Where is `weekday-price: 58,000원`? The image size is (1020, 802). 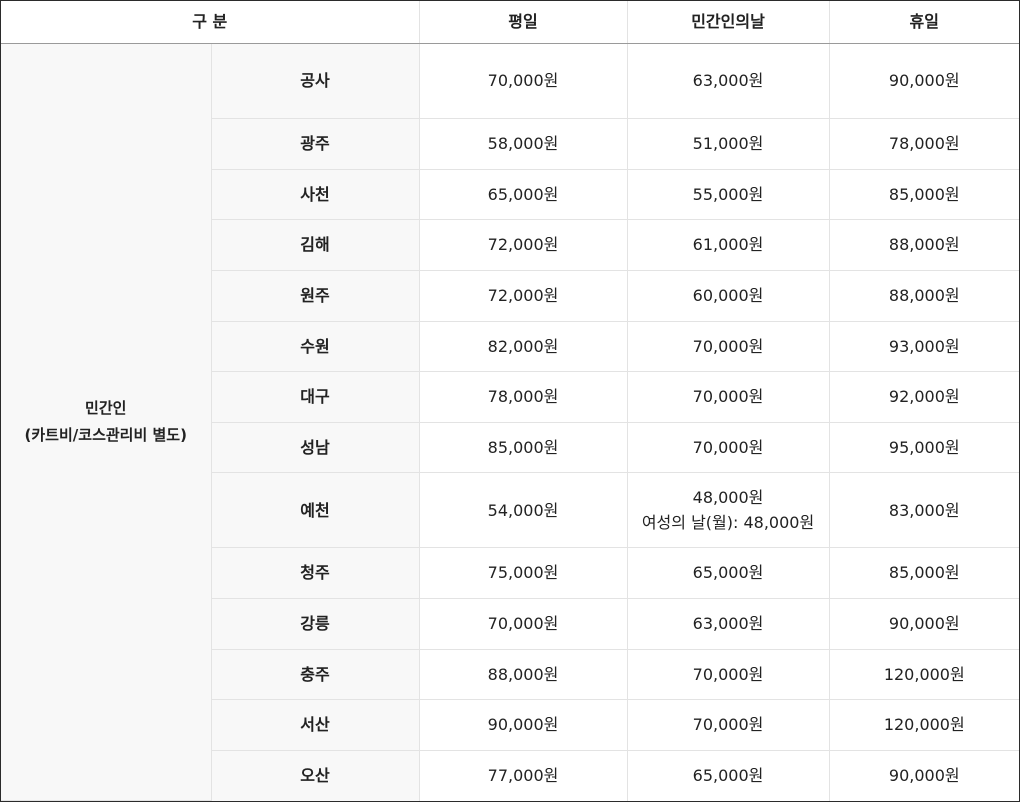
weekday-price: 58,000원 is located at coordinates (523, 144).